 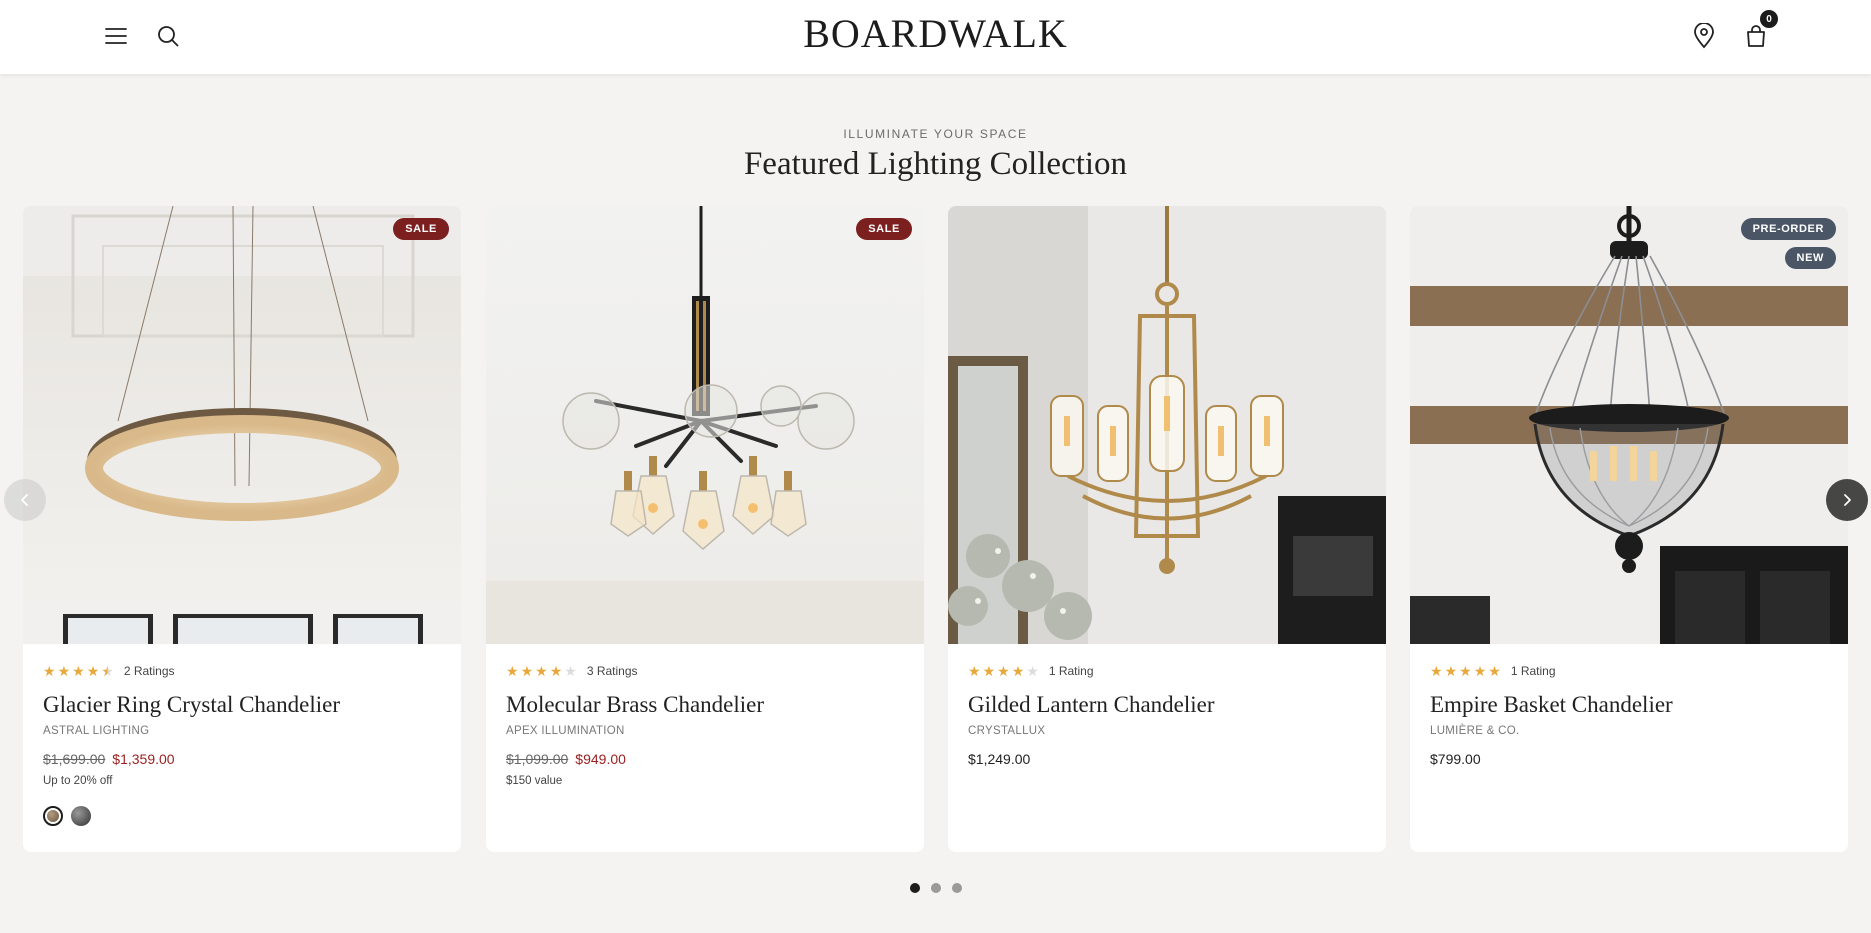 I want to click on product-brand: CRYSTALLUX, so click(x=1007, y=731).